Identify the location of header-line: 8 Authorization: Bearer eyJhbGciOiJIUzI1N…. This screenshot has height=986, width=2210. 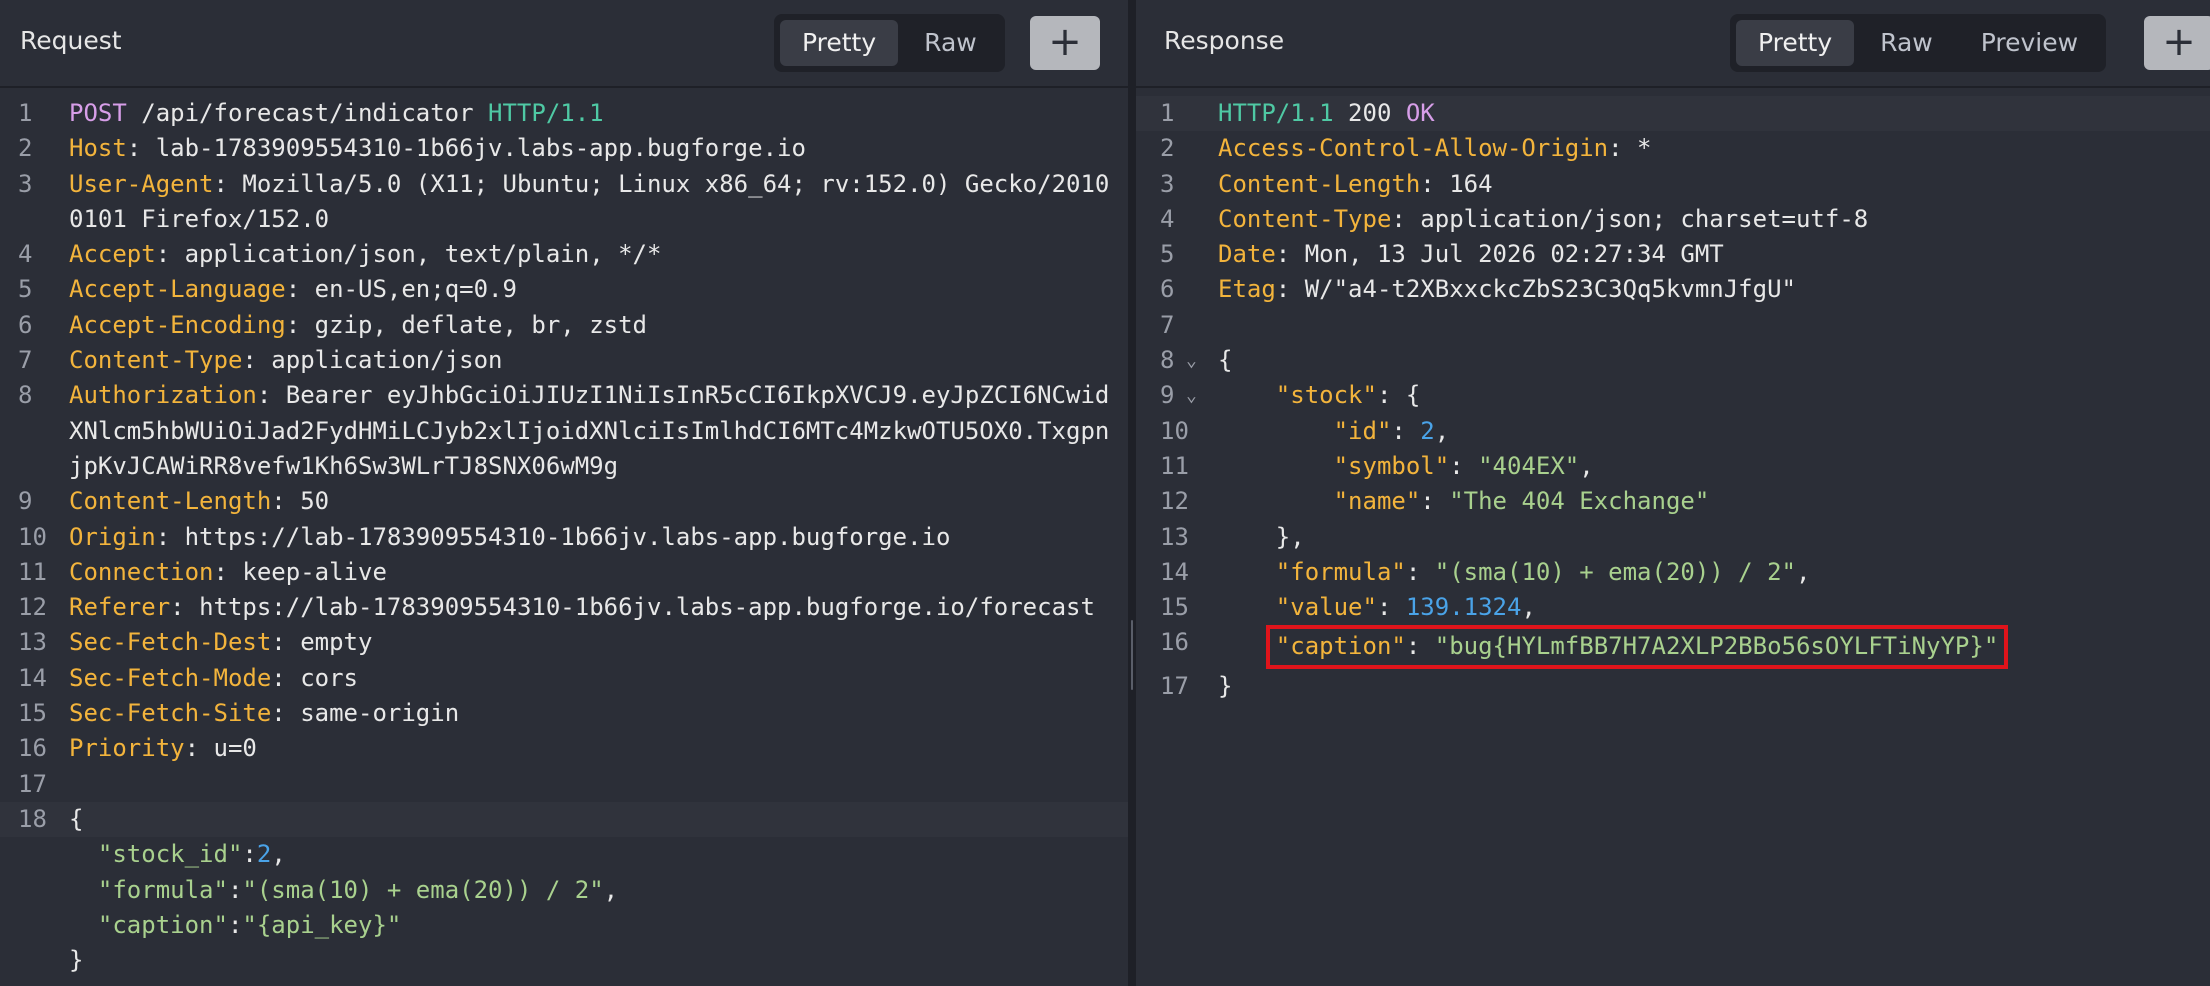
(564, 430).